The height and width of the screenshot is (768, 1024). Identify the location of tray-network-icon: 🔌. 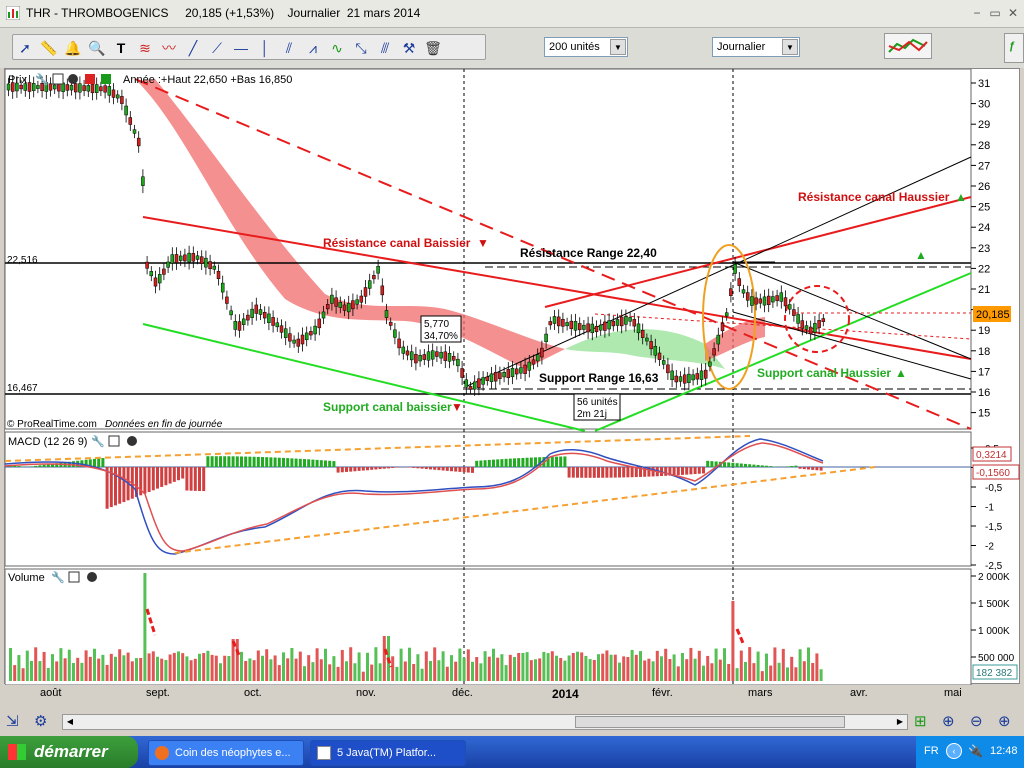
(975, 751).